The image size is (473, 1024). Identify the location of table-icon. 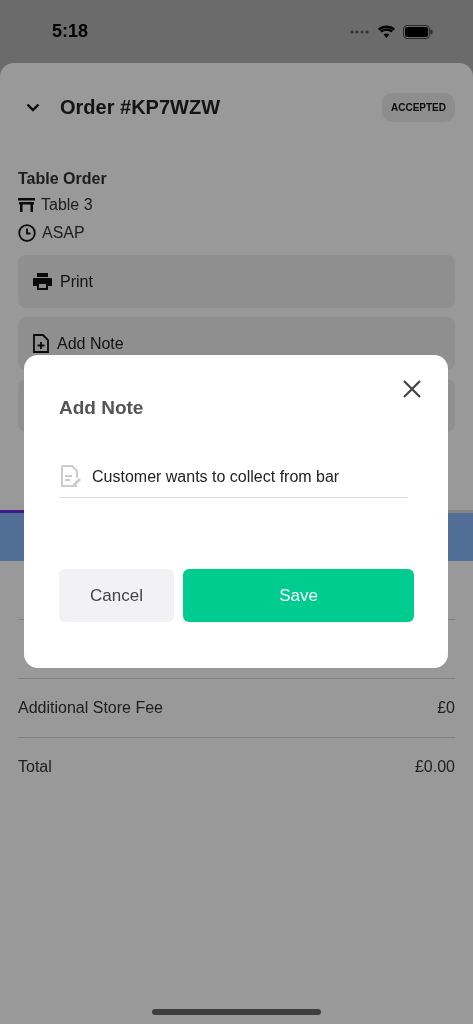
(26, 205).